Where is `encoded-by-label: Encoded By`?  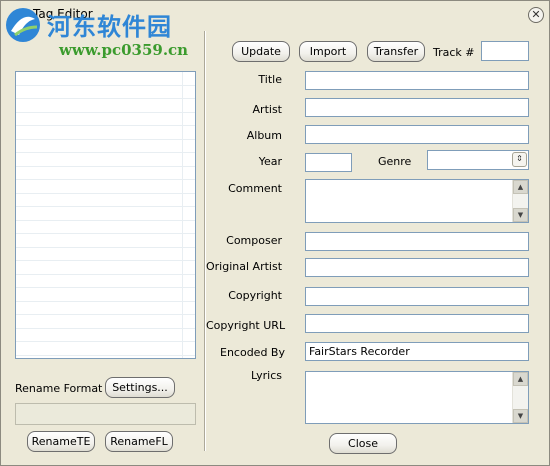 encoded-by-label: Encoded By is located at coordinates (252, 352).